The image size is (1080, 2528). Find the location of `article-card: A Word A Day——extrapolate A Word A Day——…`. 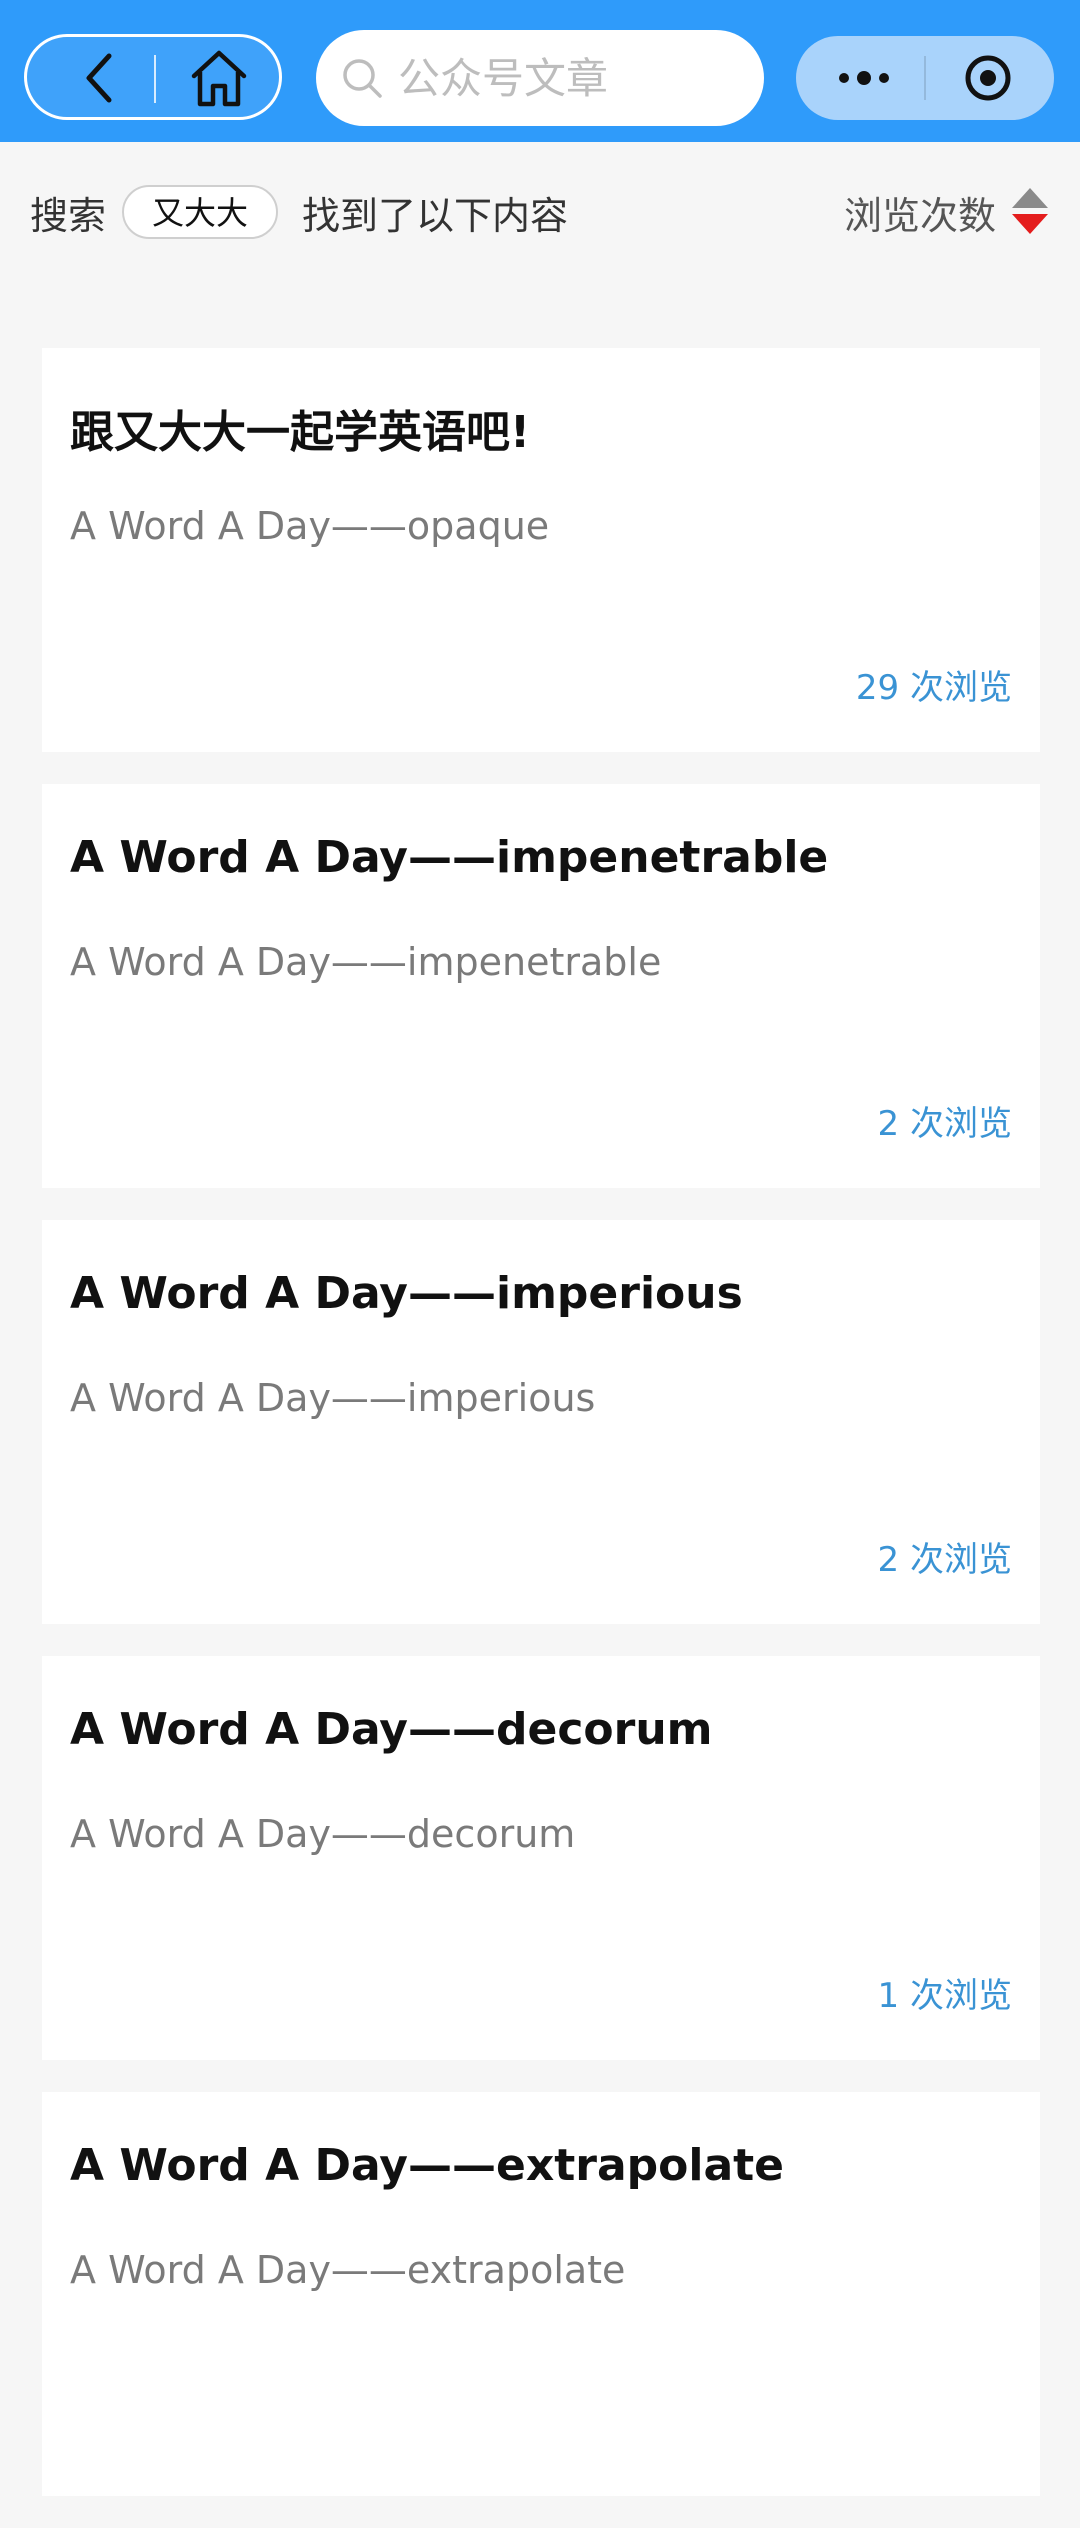

article-card: A Word A Day——extrapolate A Word A Day——… is located at coordinates (541, 2294).